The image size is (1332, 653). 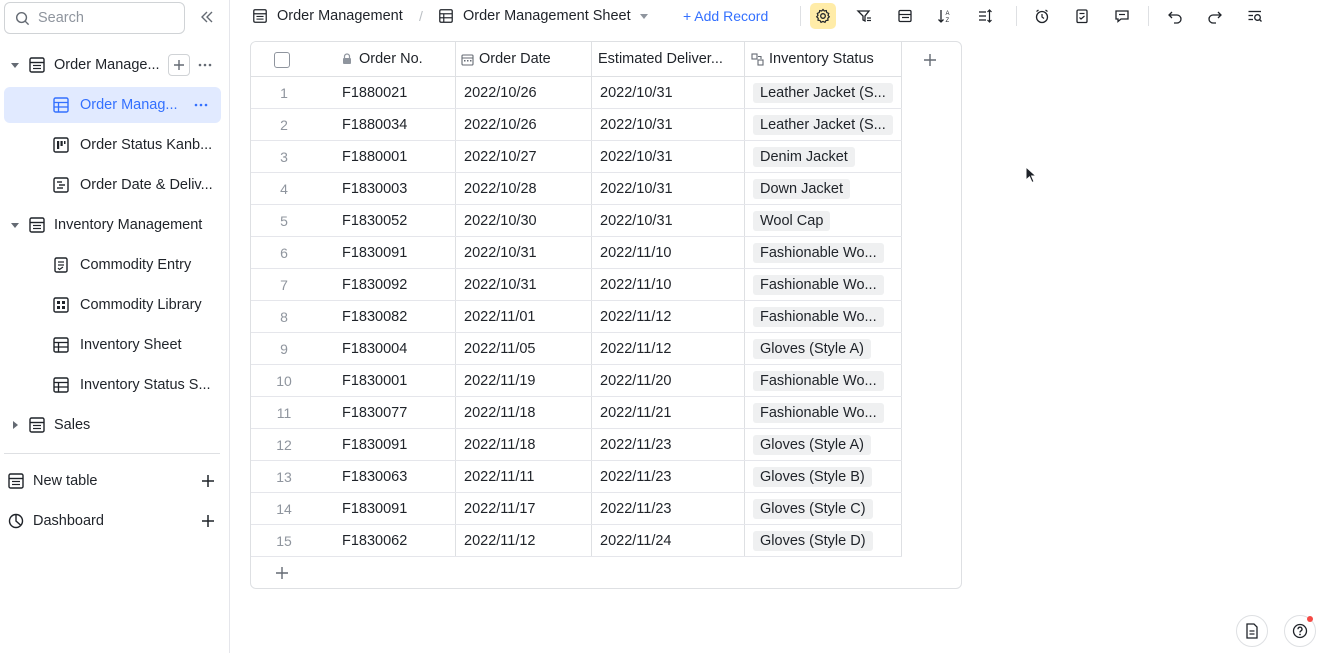 I want to click on delivery-date-cell: 2022/11/10, so click(x=671, y=253).